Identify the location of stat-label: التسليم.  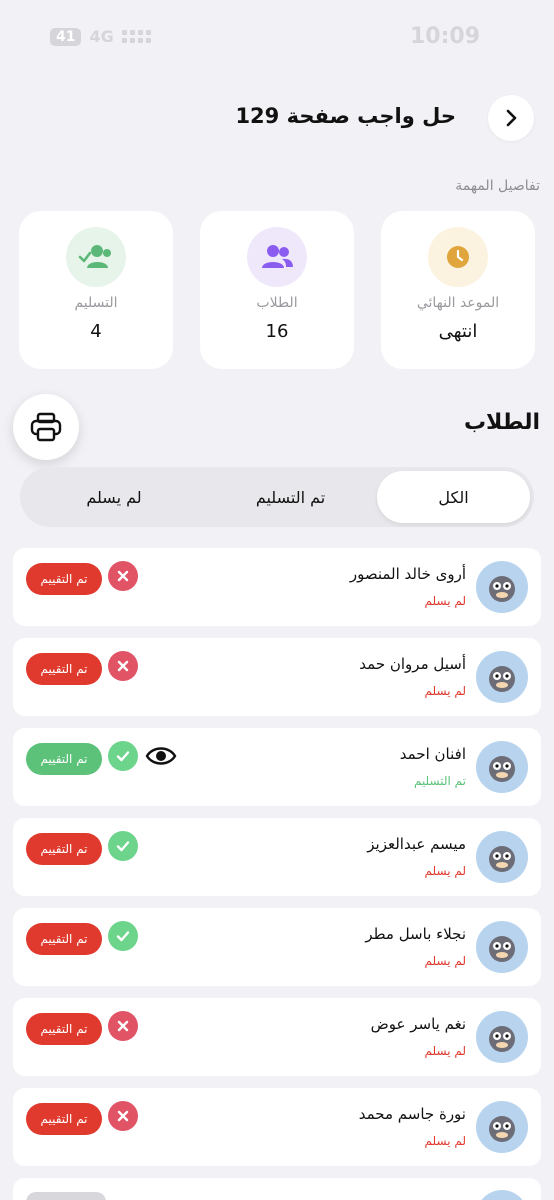
(96, 303).